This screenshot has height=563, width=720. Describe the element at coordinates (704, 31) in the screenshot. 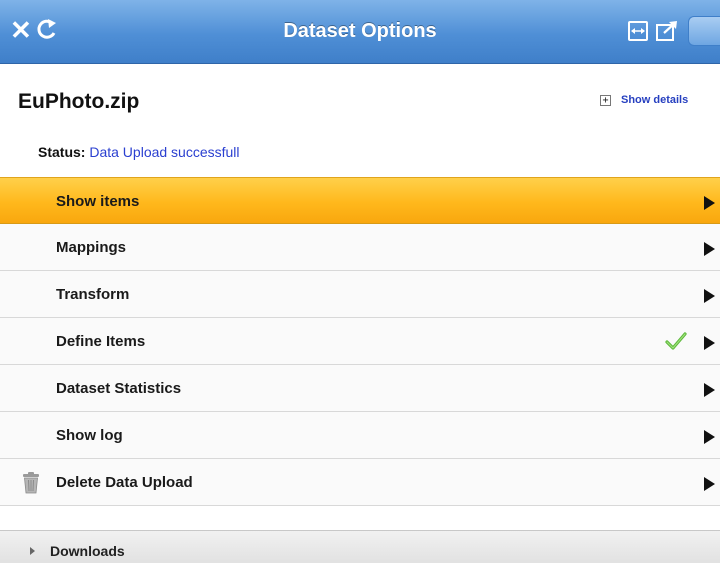

I see `titlebar-button` at that location.